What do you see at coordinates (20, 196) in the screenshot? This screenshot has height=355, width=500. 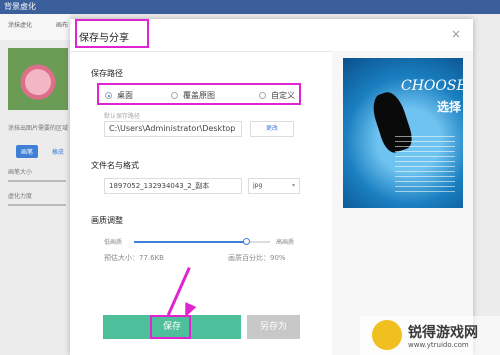 I see `blur-strength-label: 虚化力度` at bounding box center [20, 196].